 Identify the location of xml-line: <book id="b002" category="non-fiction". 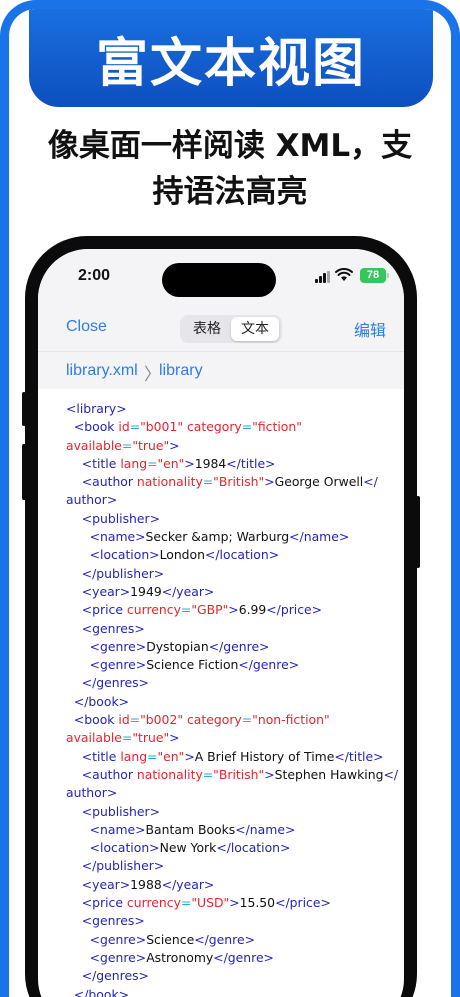
(231, 720).